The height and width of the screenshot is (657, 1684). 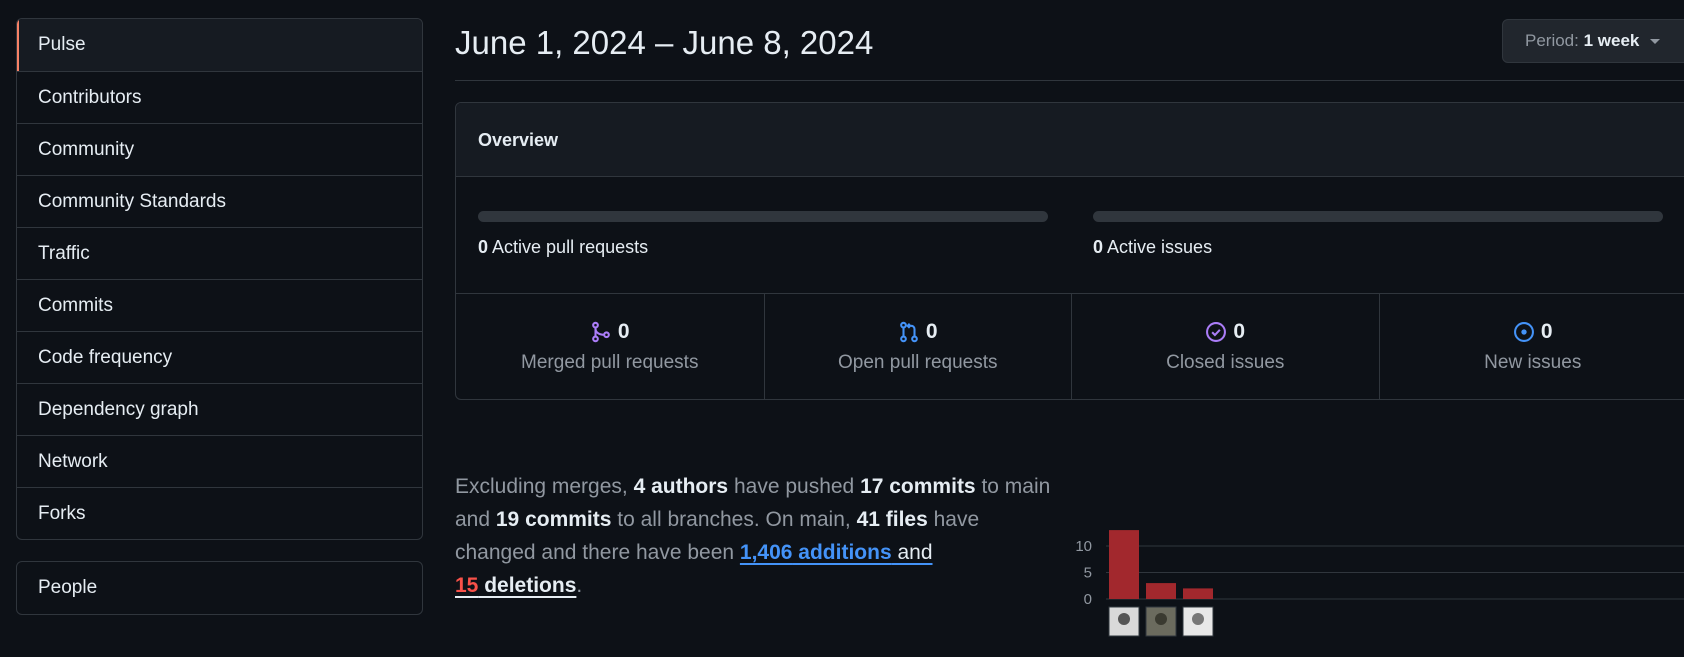 What do you see at coordinates (931, 331) in the screenshot?
I see `open-pull-requests-count: 0` at bounding box center [931, 331].